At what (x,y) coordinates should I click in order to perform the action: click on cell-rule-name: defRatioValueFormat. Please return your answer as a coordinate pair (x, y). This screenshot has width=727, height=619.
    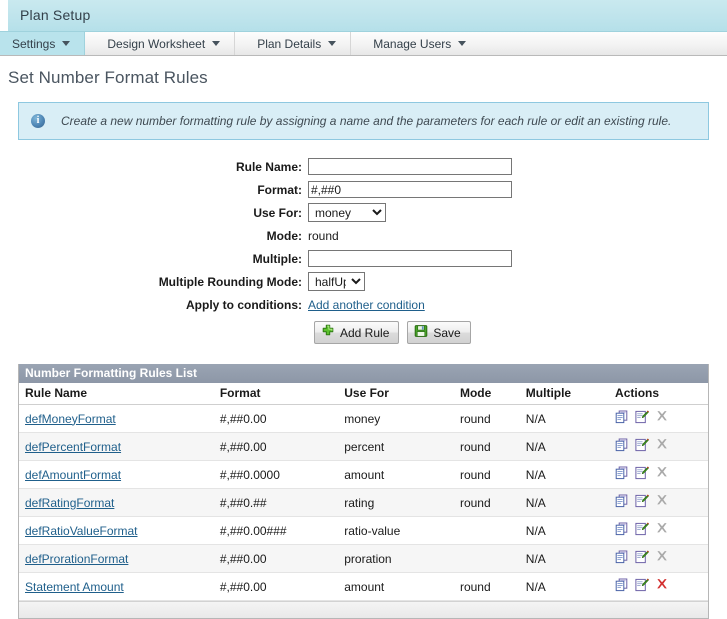
    Looking at the image, I should click on (119, 530).